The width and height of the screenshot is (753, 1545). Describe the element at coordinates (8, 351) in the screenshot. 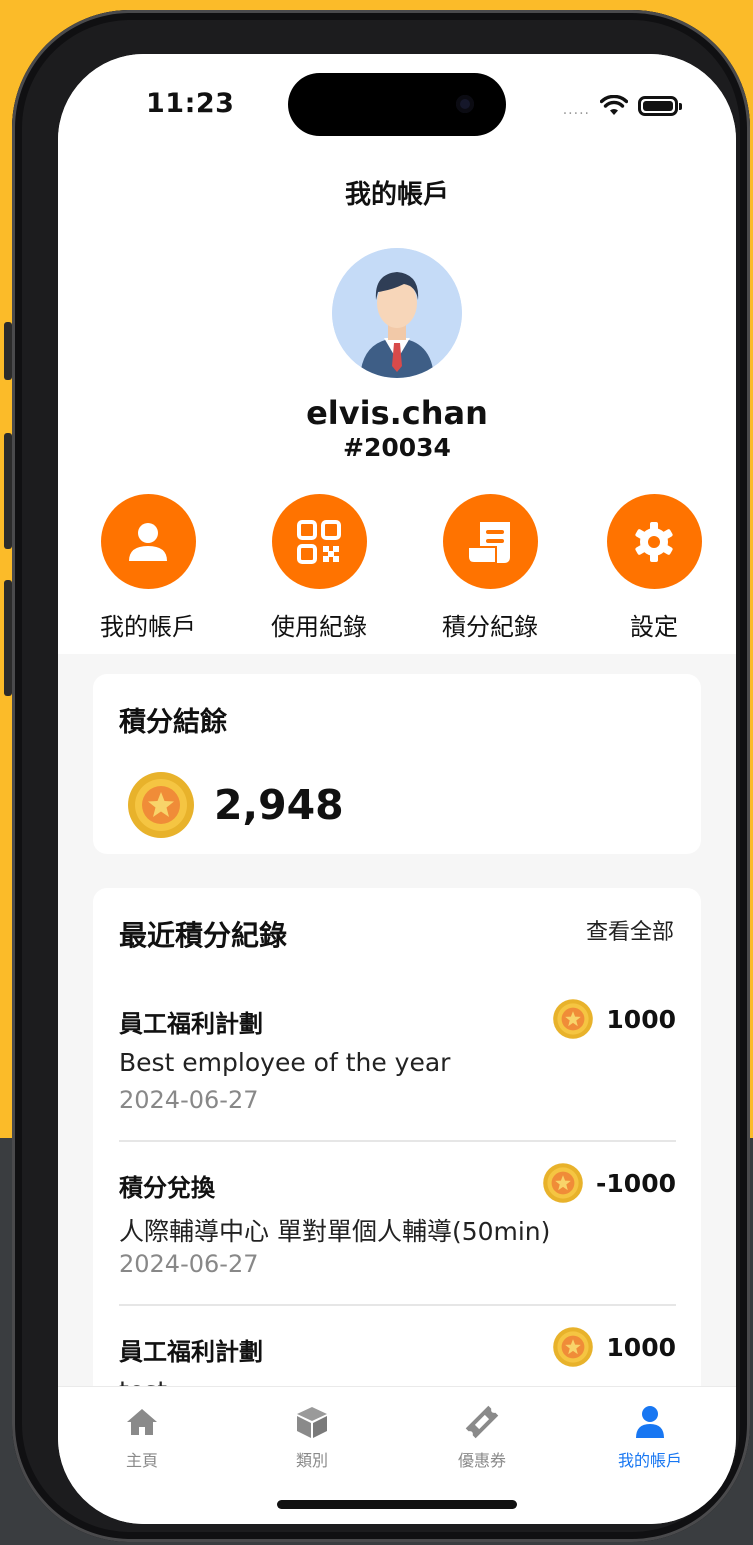

I see `silent-switch` at that location.